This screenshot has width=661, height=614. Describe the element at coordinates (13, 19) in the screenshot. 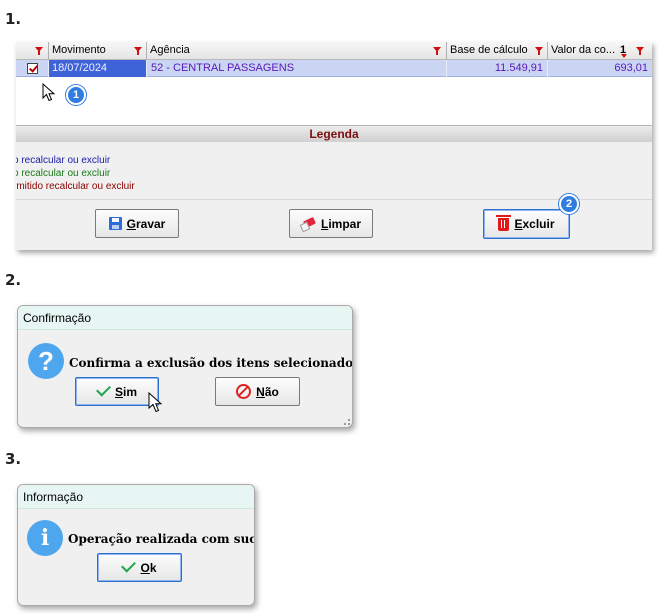

I see `step-label-1: 1.` at that location.